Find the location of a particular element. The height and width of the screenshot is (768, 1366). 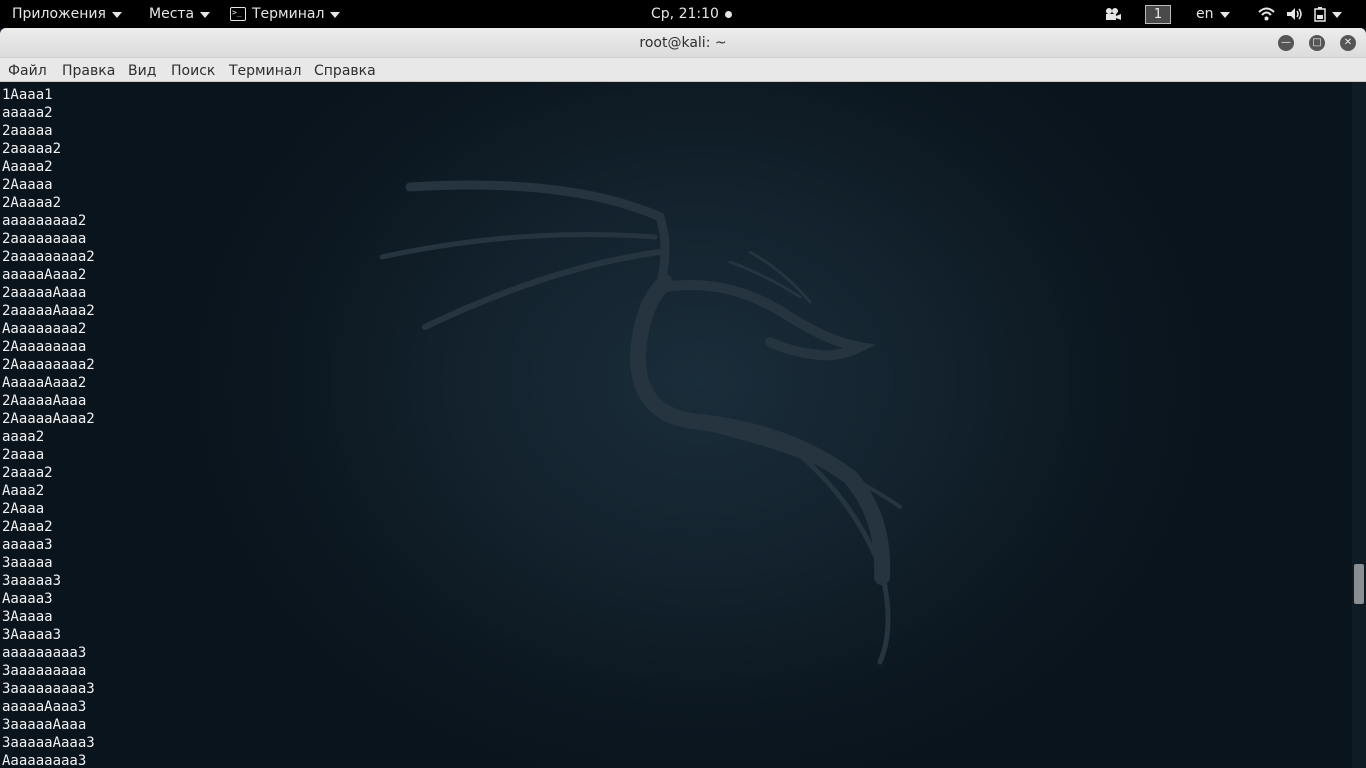

close-icon: ✕ is located at coordinates (1348, 42).